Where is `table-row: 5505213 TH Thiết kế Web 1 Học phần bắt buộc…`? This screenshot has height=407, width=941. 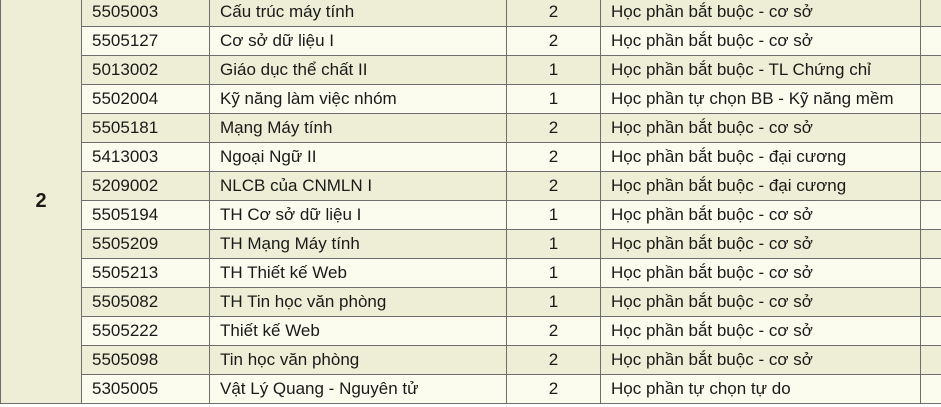 table-row: 5505213 TH Thiết kế Web 1 Học phần bắt buộc… is located at coordinates (471, 273).